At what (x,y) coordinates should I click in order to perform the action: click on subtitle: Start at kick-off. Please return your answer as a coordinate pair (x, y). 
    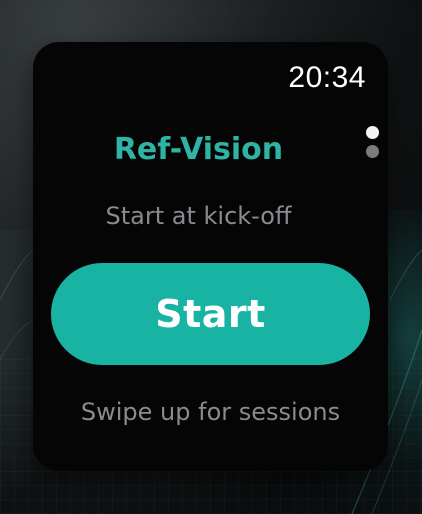
    Looking at the image, I should click on (198, 216).